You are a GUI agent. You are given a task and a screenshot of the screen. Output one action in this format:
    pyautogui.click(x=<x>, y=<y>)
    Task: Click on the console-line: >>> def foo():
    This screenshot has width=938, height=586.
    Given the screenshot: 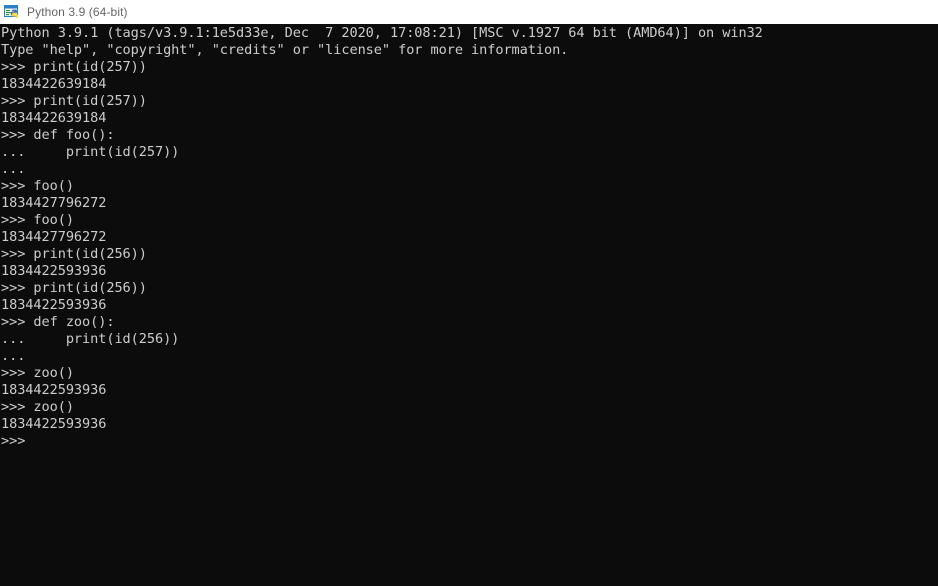 What is the action you would take?
    pyautogui.click(x=58, y=135)
    